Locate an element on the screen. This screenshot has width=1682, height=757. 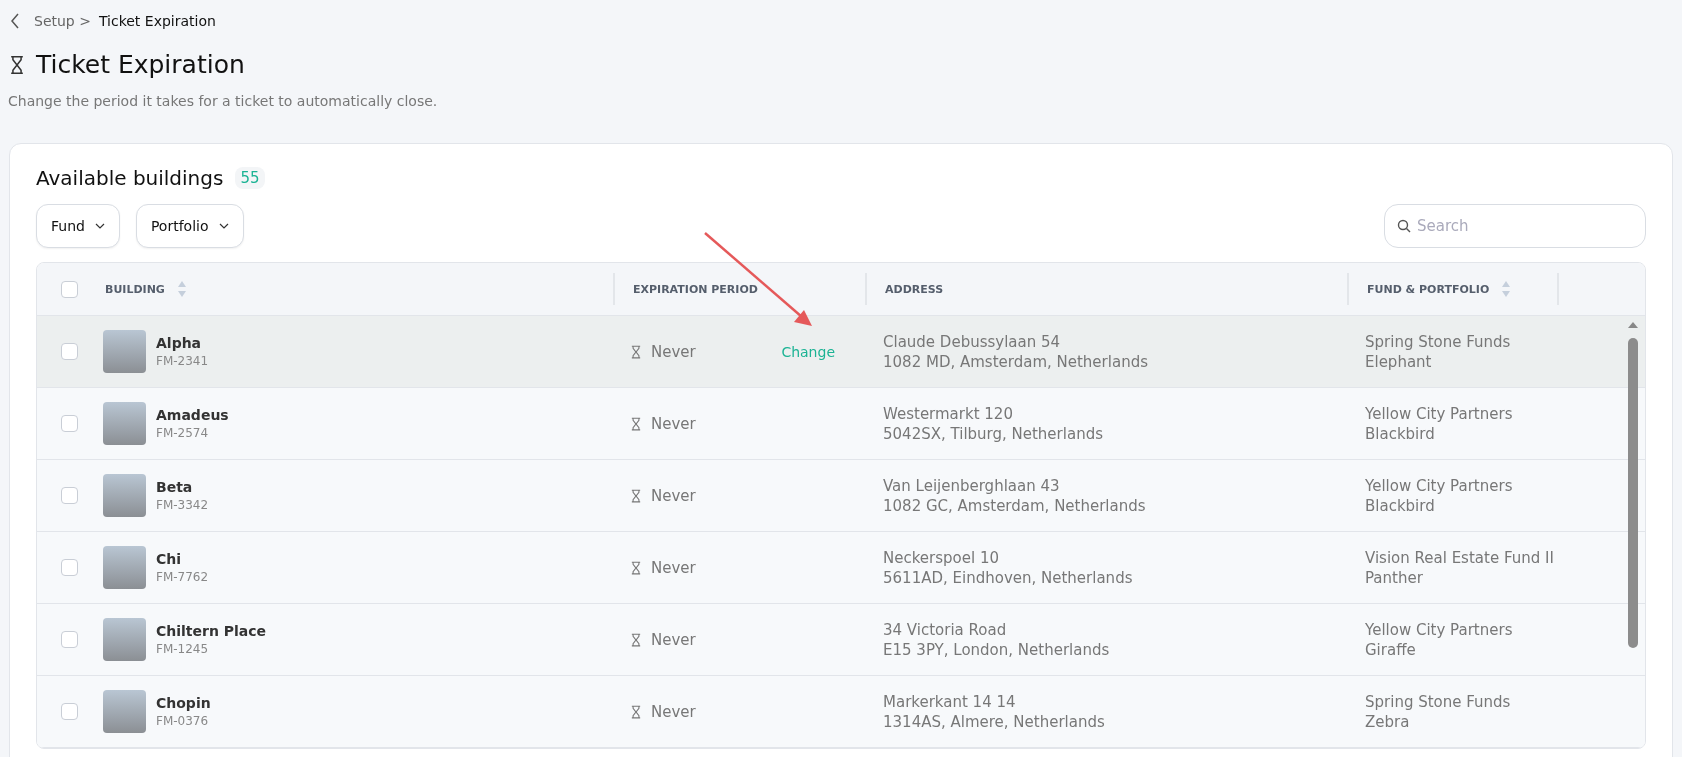
fund-portfolio-cell-text: Yellow City Partners Giraffe is located at coordinates (1439, 639).